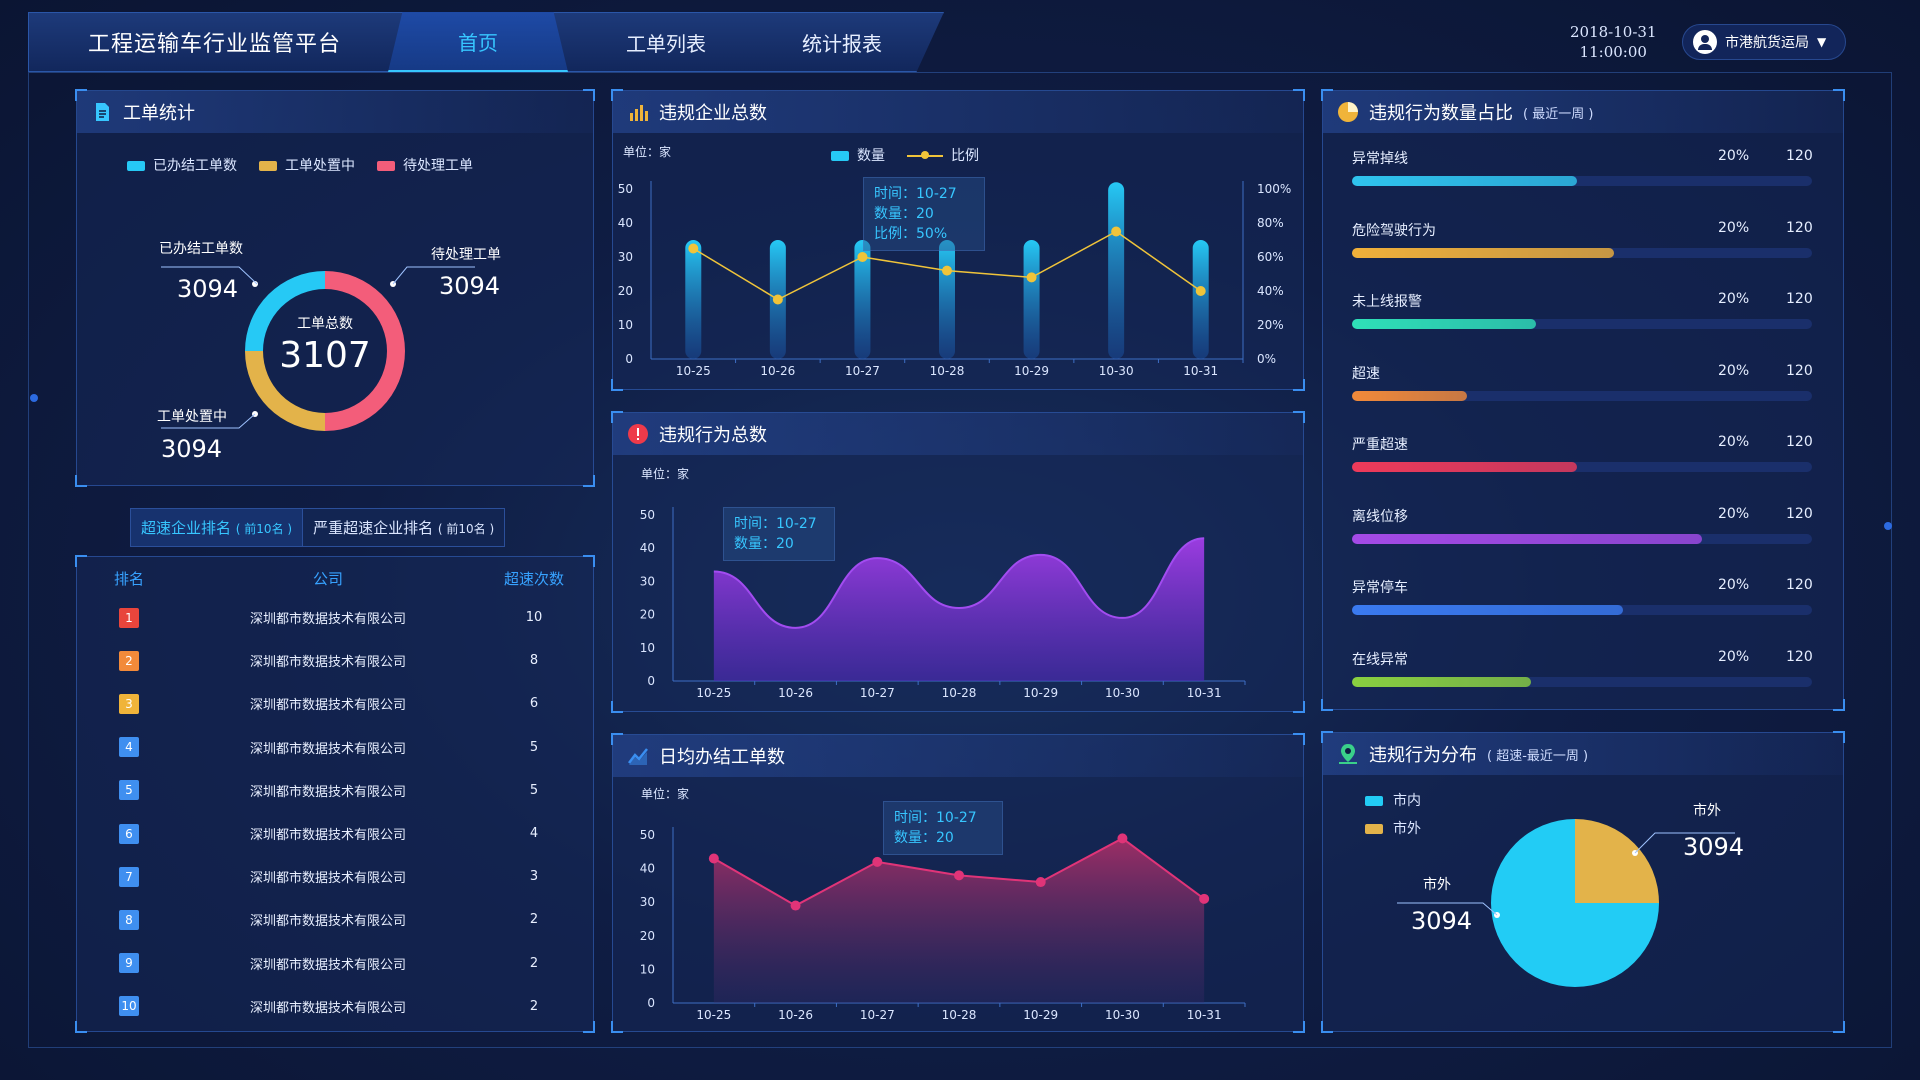  Describe the element at coordinates (335, 833) in the screenshot. I see `table-row: 6 深圳都市数据技术有限公司 4` at that location.